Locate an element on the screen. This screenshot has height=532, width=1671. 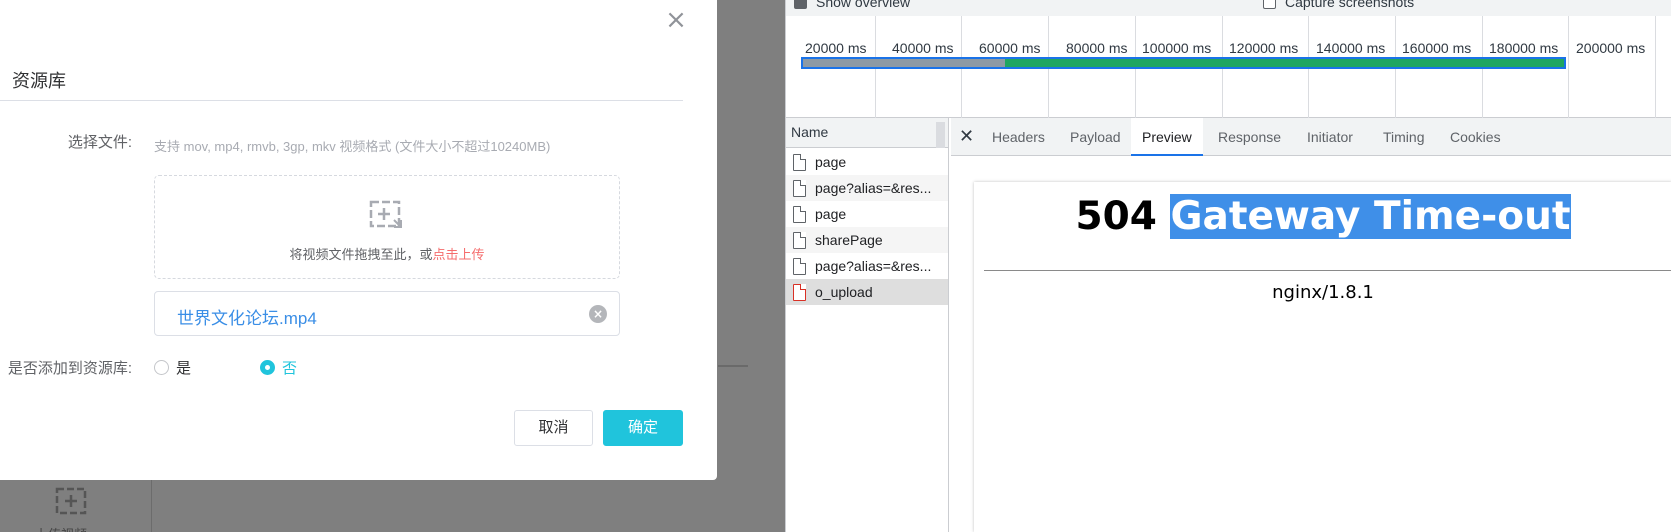
timeline-tick: 60000 ms is located at coordinates (1010, 48).